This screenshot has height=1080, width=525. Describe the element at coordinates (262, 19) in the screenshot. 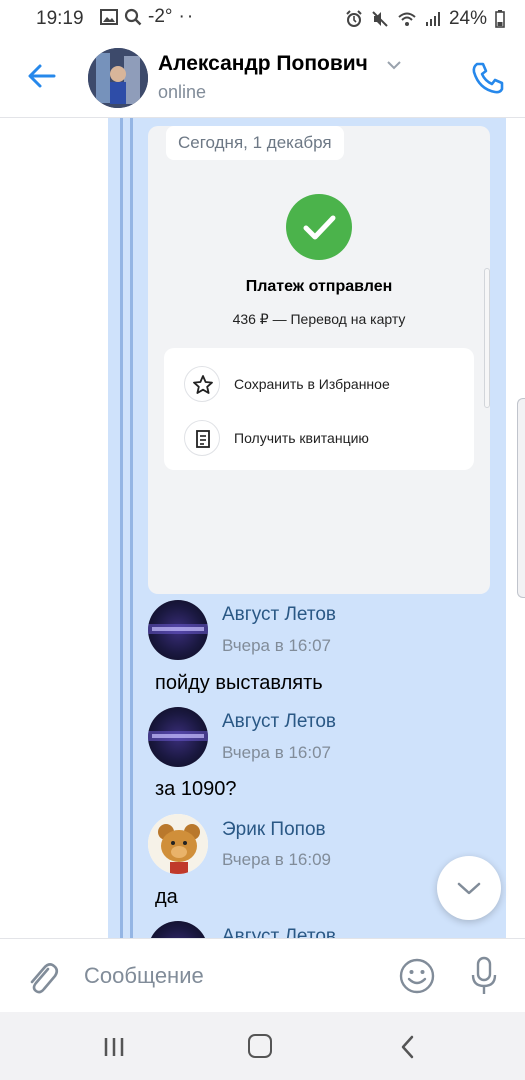

I see `status-bar: 19:19 -2° ·· 24%` at that location.